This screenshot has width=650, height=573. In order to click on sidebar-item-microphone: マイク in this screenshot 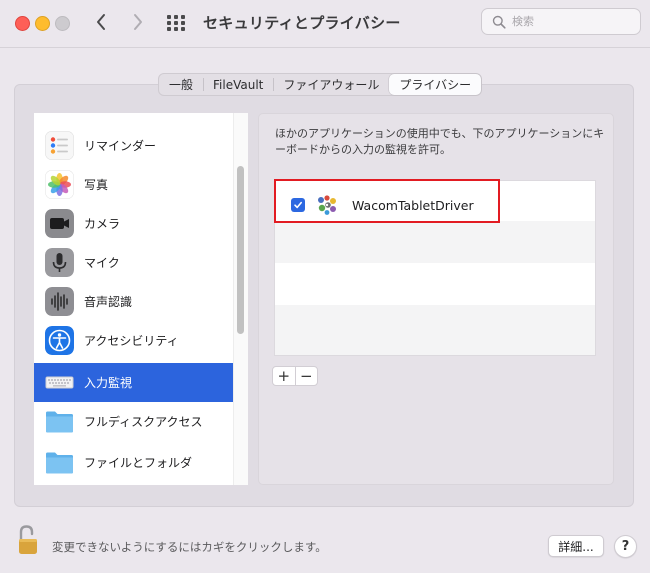, I will do `click(133, 262)`.